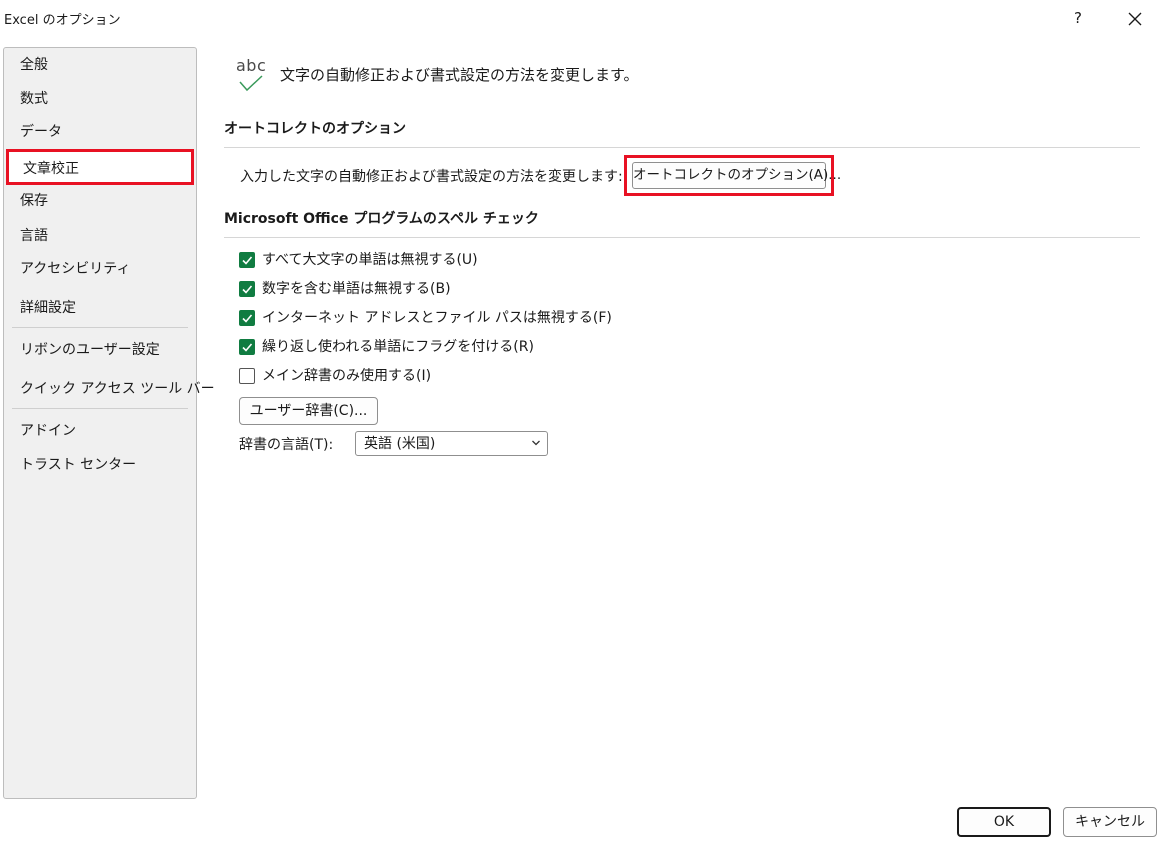 This screenshot has height=845, width=1162. Describe the element at coordinates (398, 347) in the screenshot. I see `option-label: 繰り返し使われる単語にフラグを付ける(R)` at that location.